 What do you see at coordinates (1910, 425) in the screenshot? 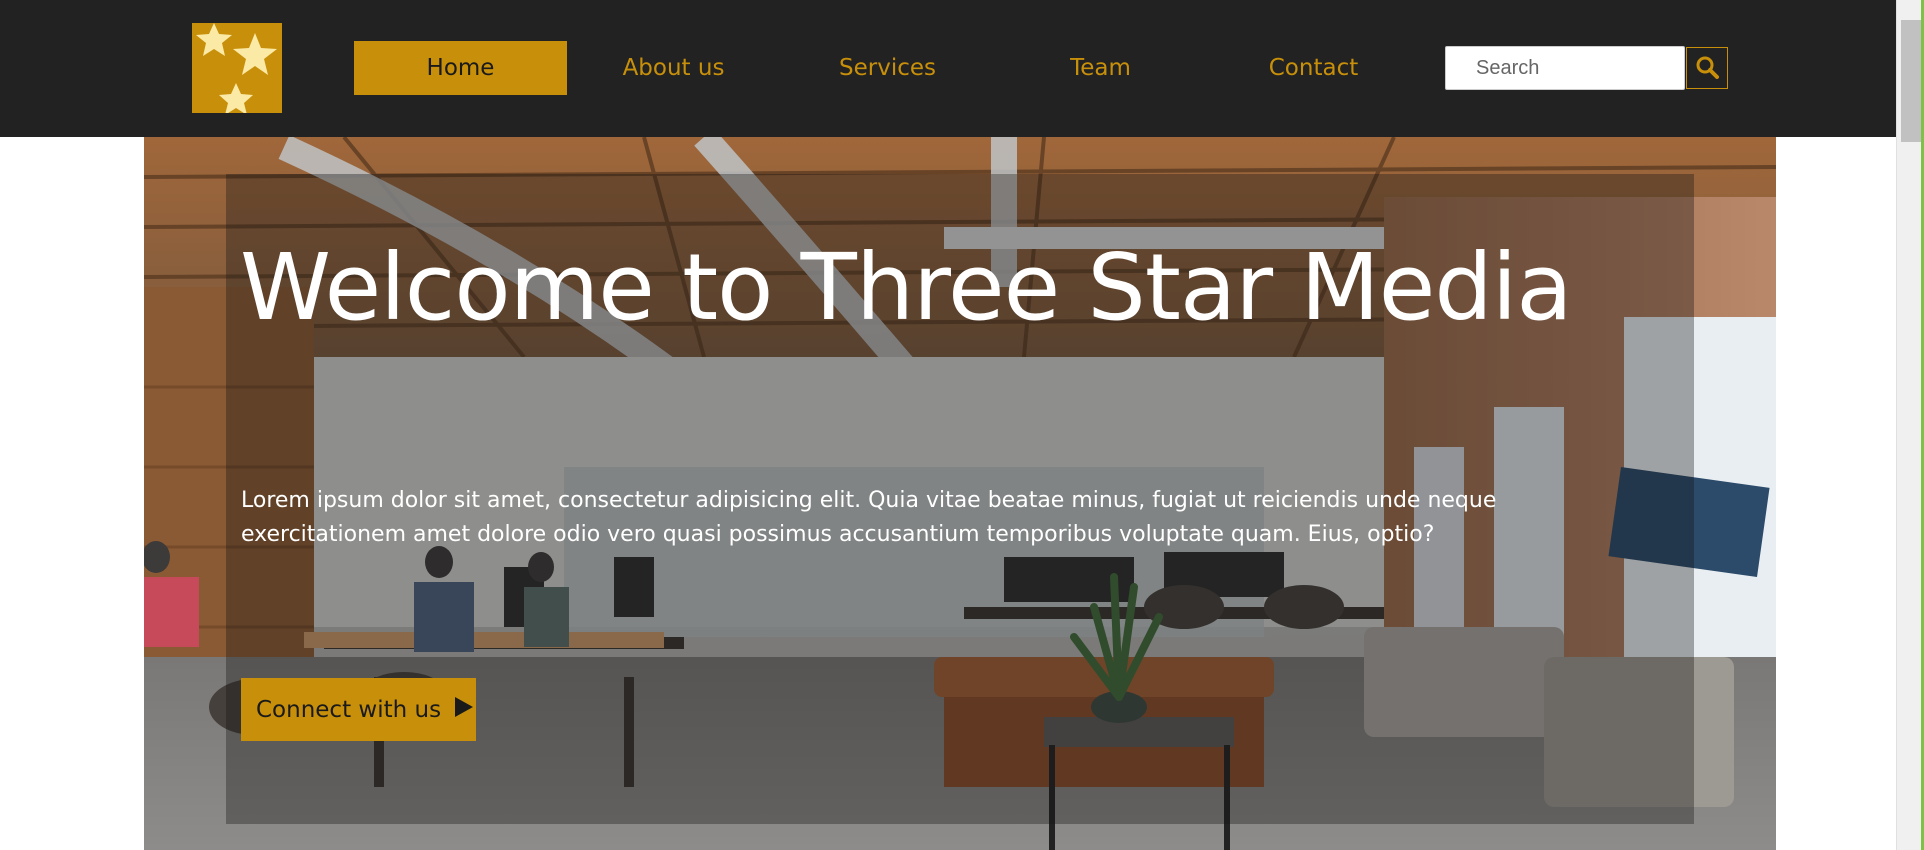
I see `vertical-scrollbar` at bounding box center [1910, 425].